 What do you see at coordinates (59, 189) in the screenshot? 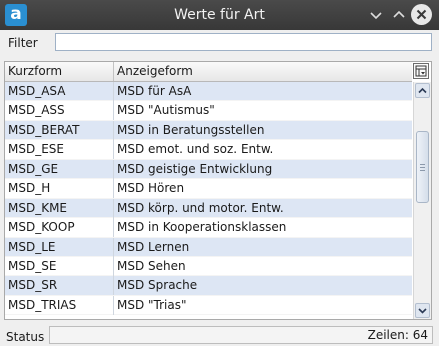
I see `cell-kurzform: MSD_H` at bounding box center [59, 189].